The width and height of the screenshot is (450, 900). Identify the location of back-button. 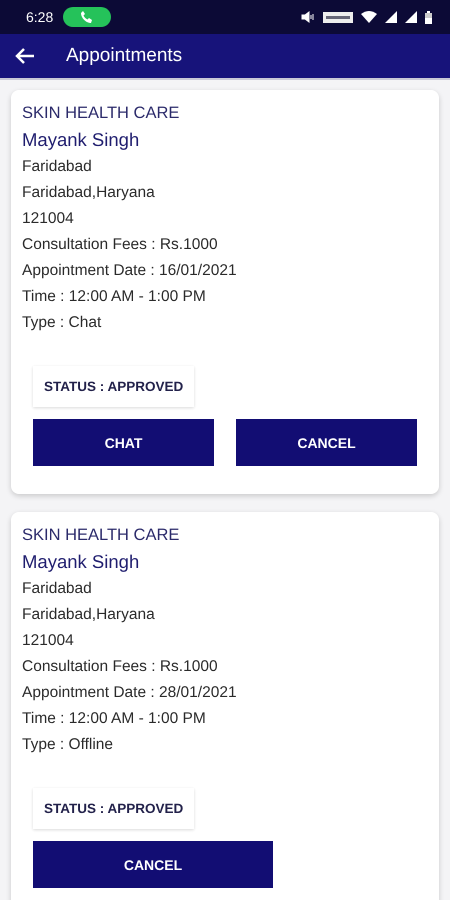
(25, 56).